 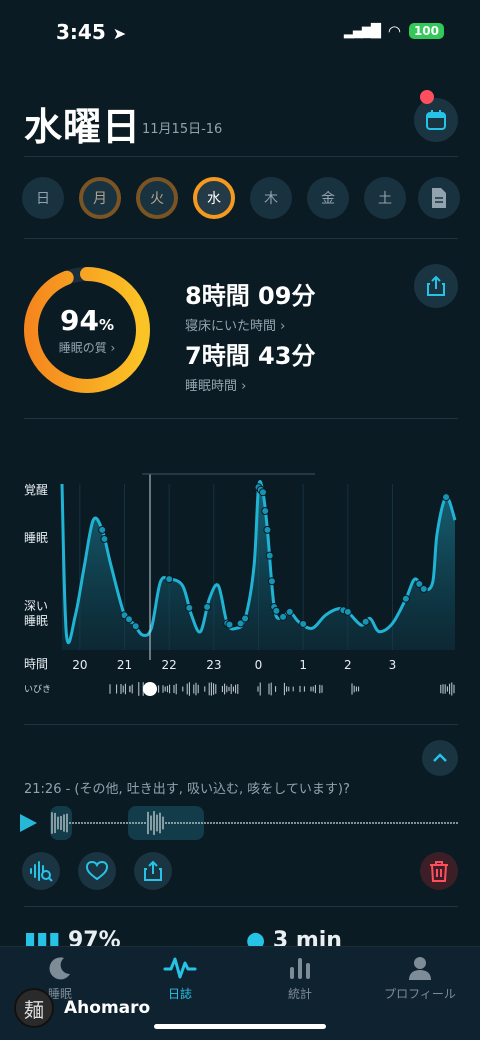 What do you see at coordinates (250, 296) in the screenshot?
I see `time-in-bed-value: 8時間 09分` at bounding box center [250, 296].